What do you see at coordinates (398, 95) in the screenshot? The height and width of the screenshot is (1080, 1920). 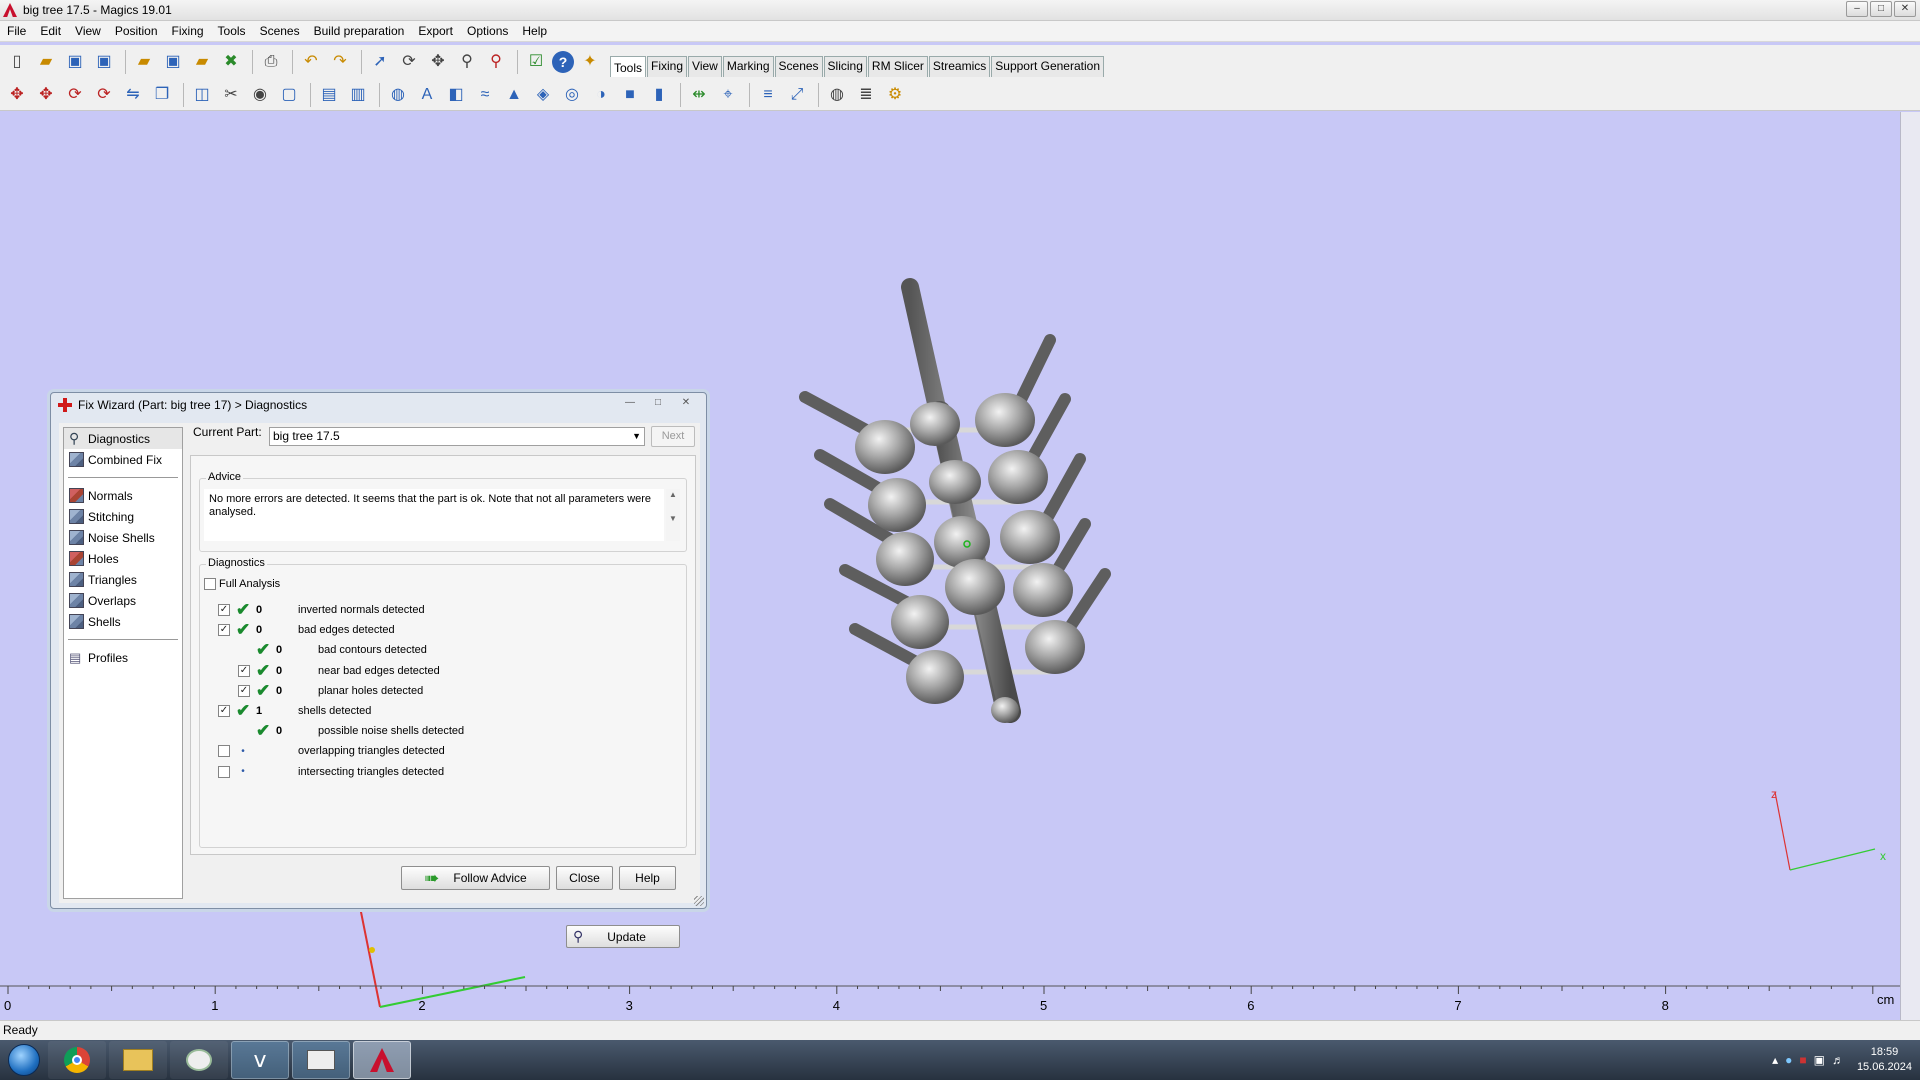 I see `perforate-icon: ◍` at bounding box center [398, 95].